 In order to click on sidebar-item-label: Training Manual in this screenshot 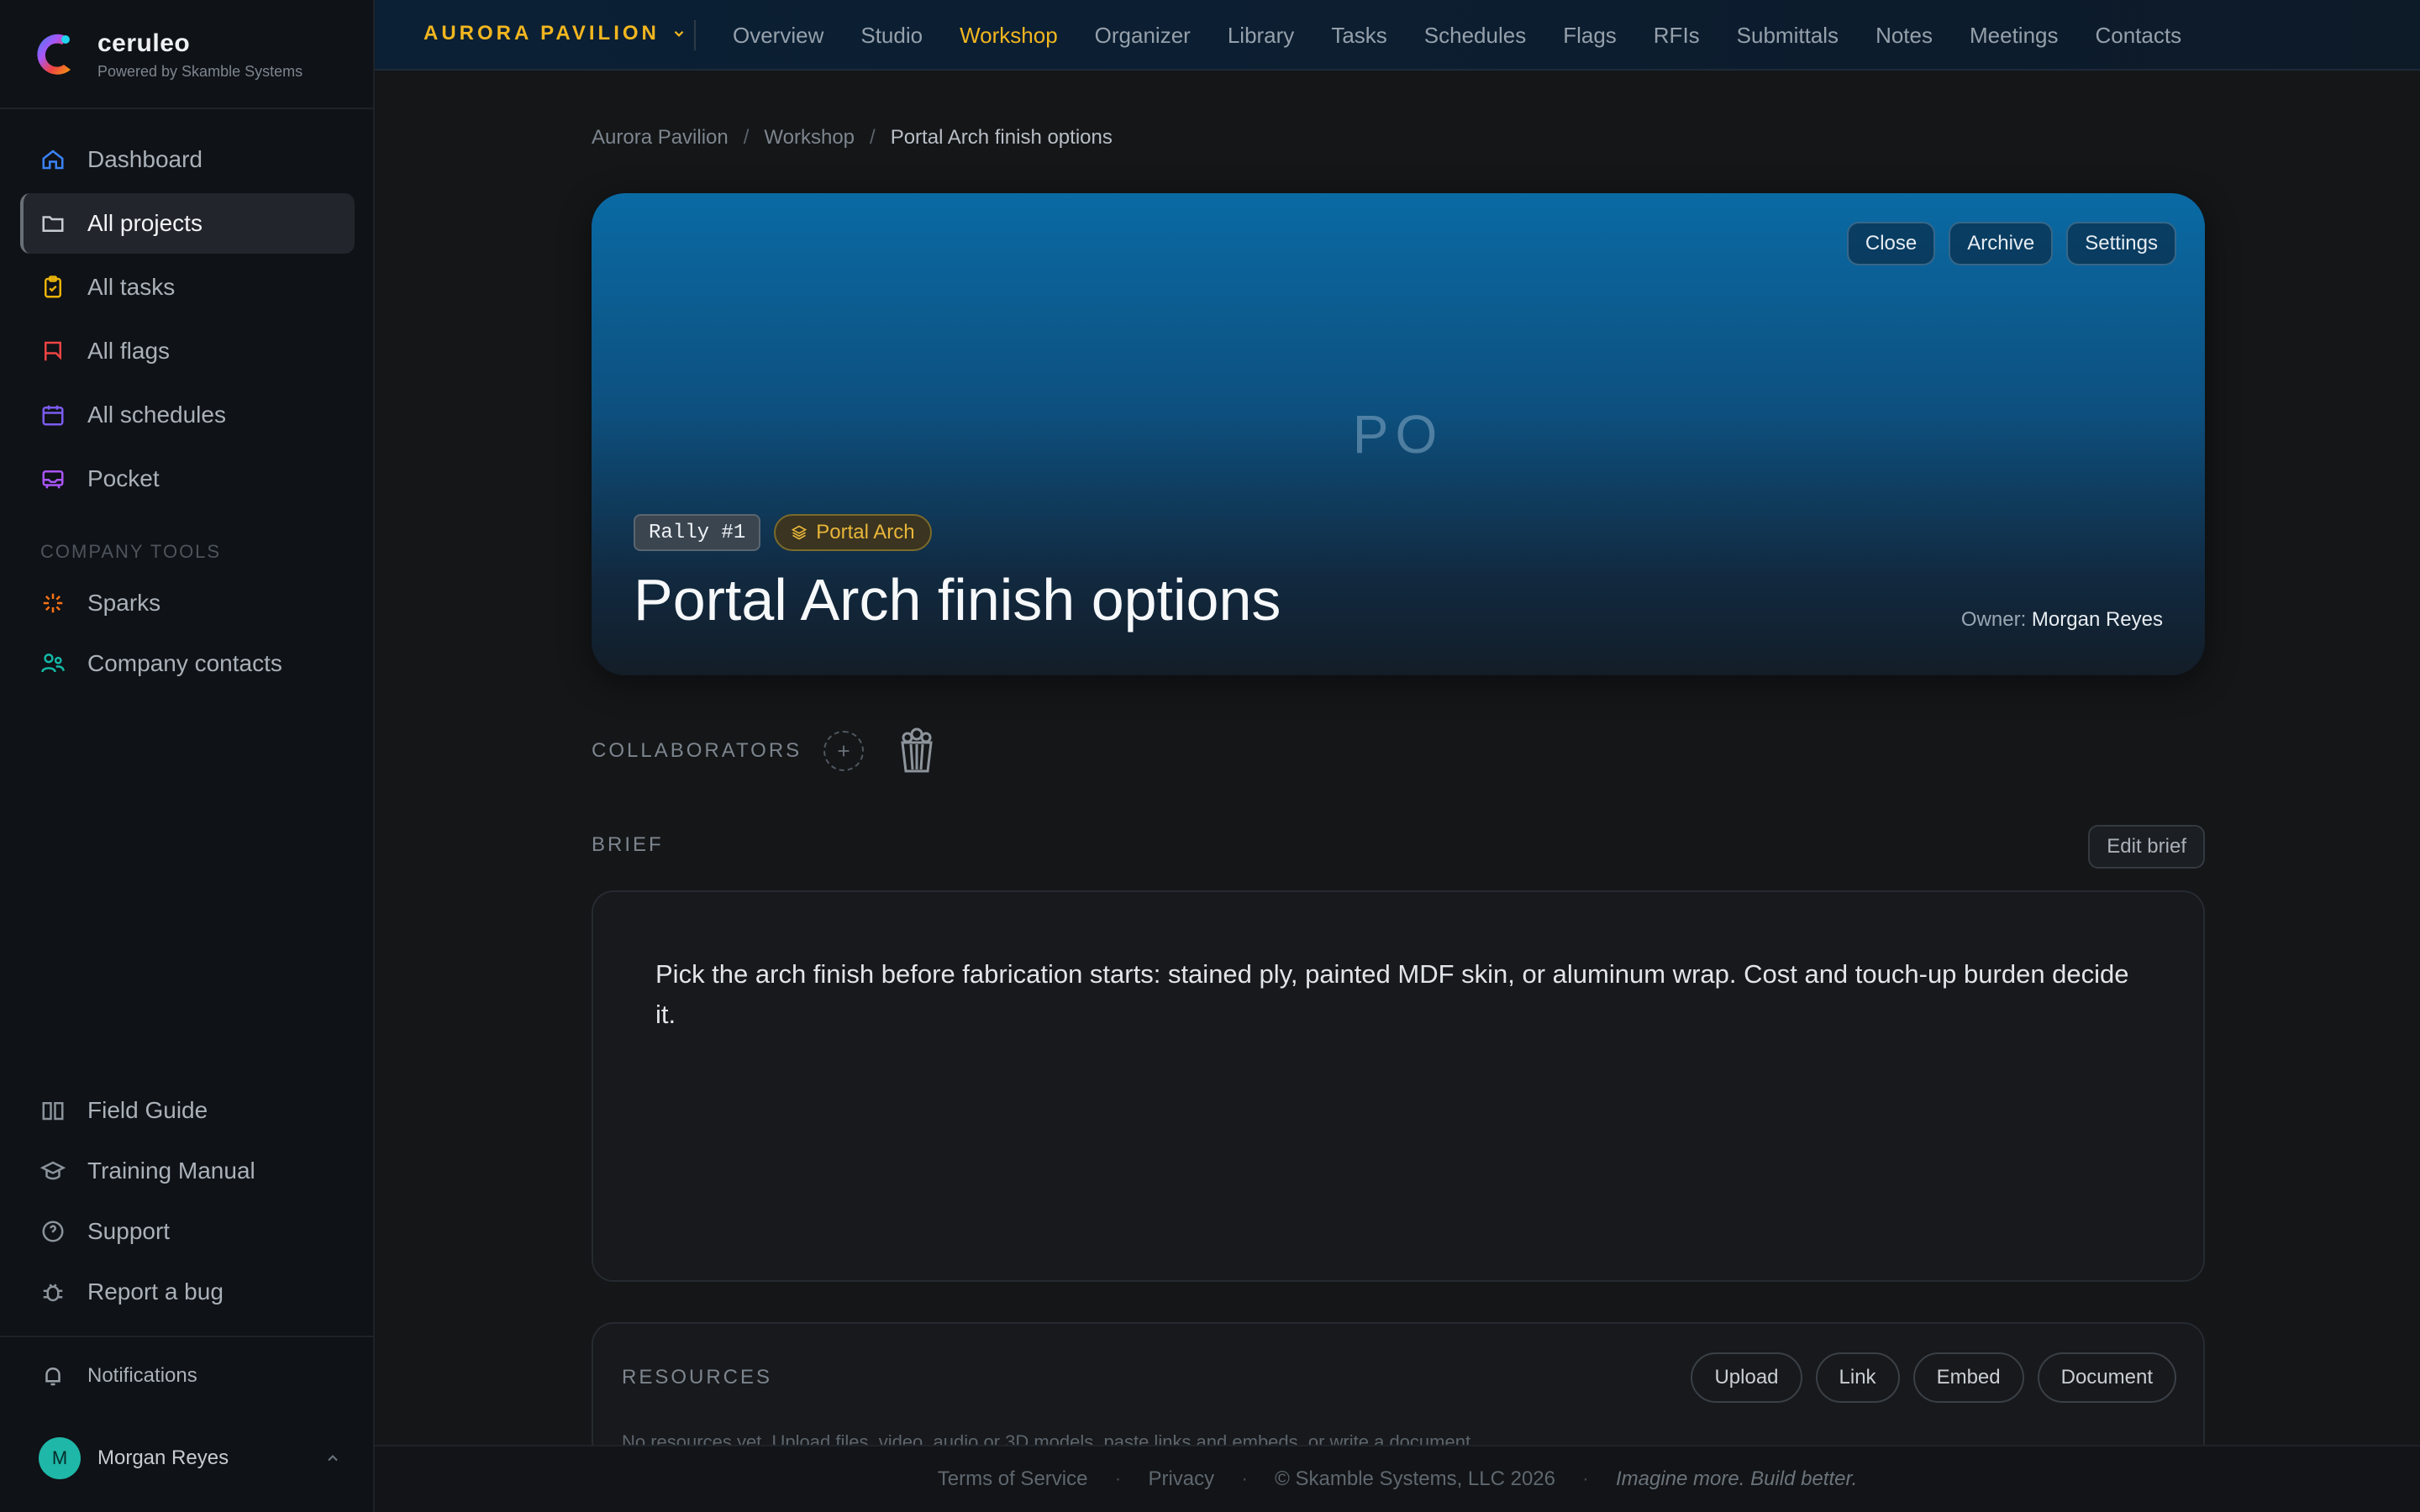, I will do `click(171, 1171)`.